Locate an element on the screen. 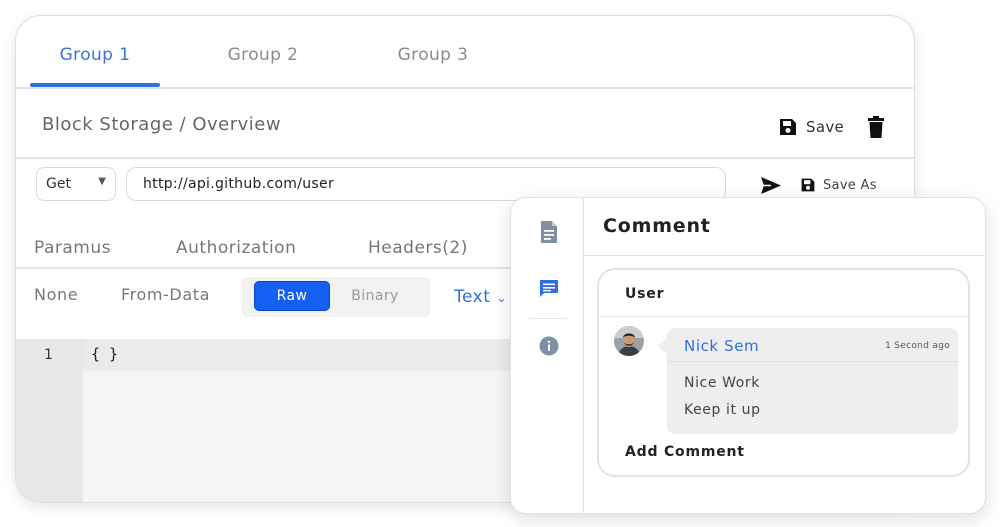  bubble-divider is located at coordinates (812, 361).